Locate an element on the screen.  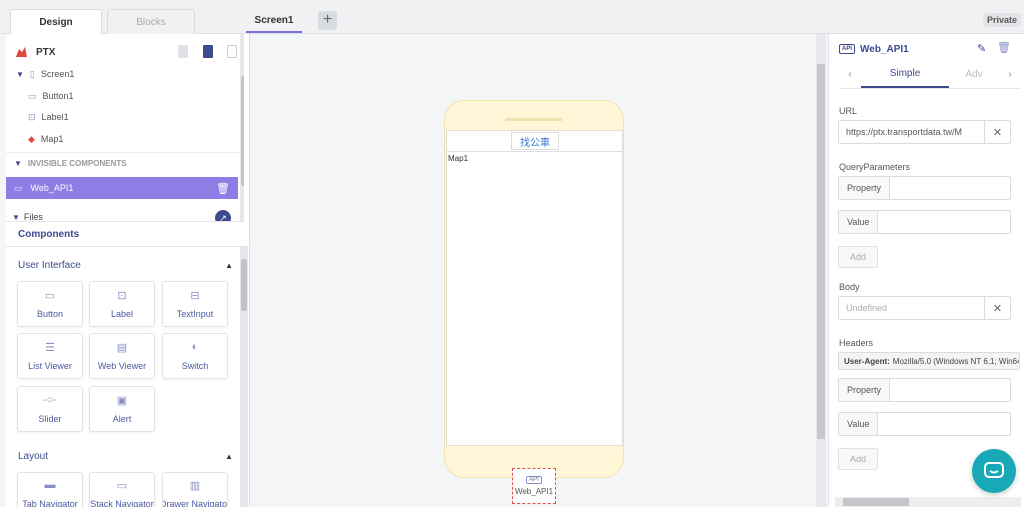
canvas-label1: 找公車 is located at coordinates (535, 141).